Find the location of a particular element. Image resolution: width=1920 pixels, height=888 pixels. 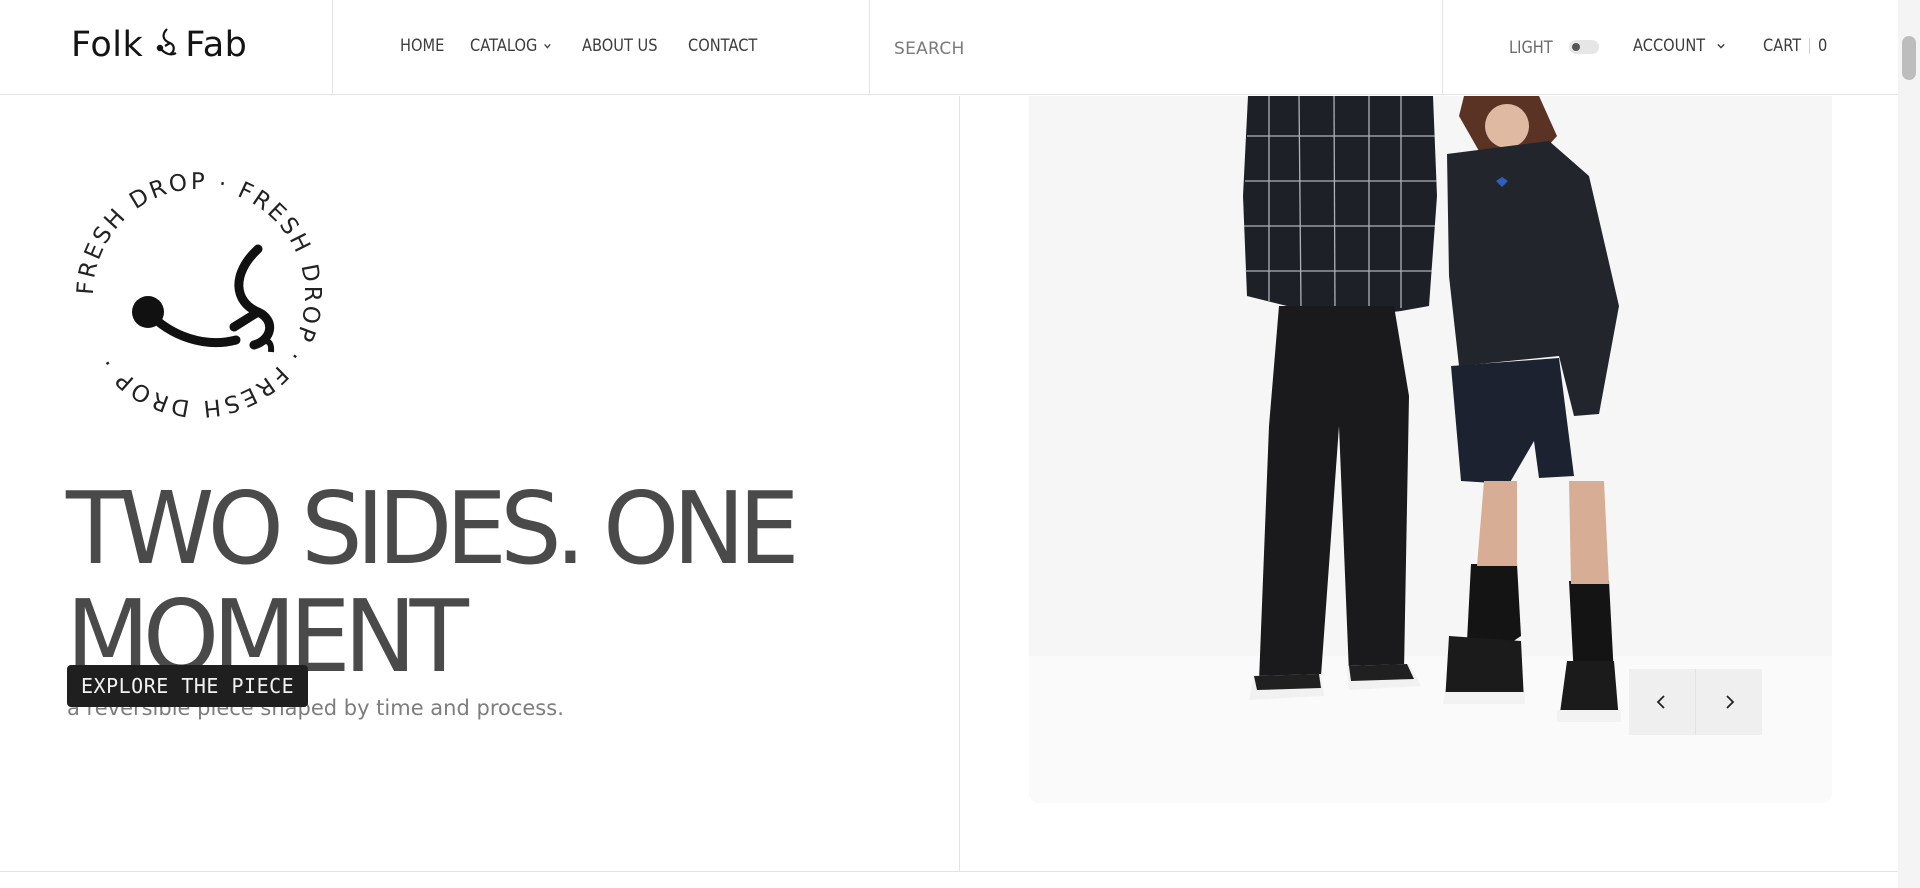

nav-item-label: ABOUT US is located at coordinates (619, 46).